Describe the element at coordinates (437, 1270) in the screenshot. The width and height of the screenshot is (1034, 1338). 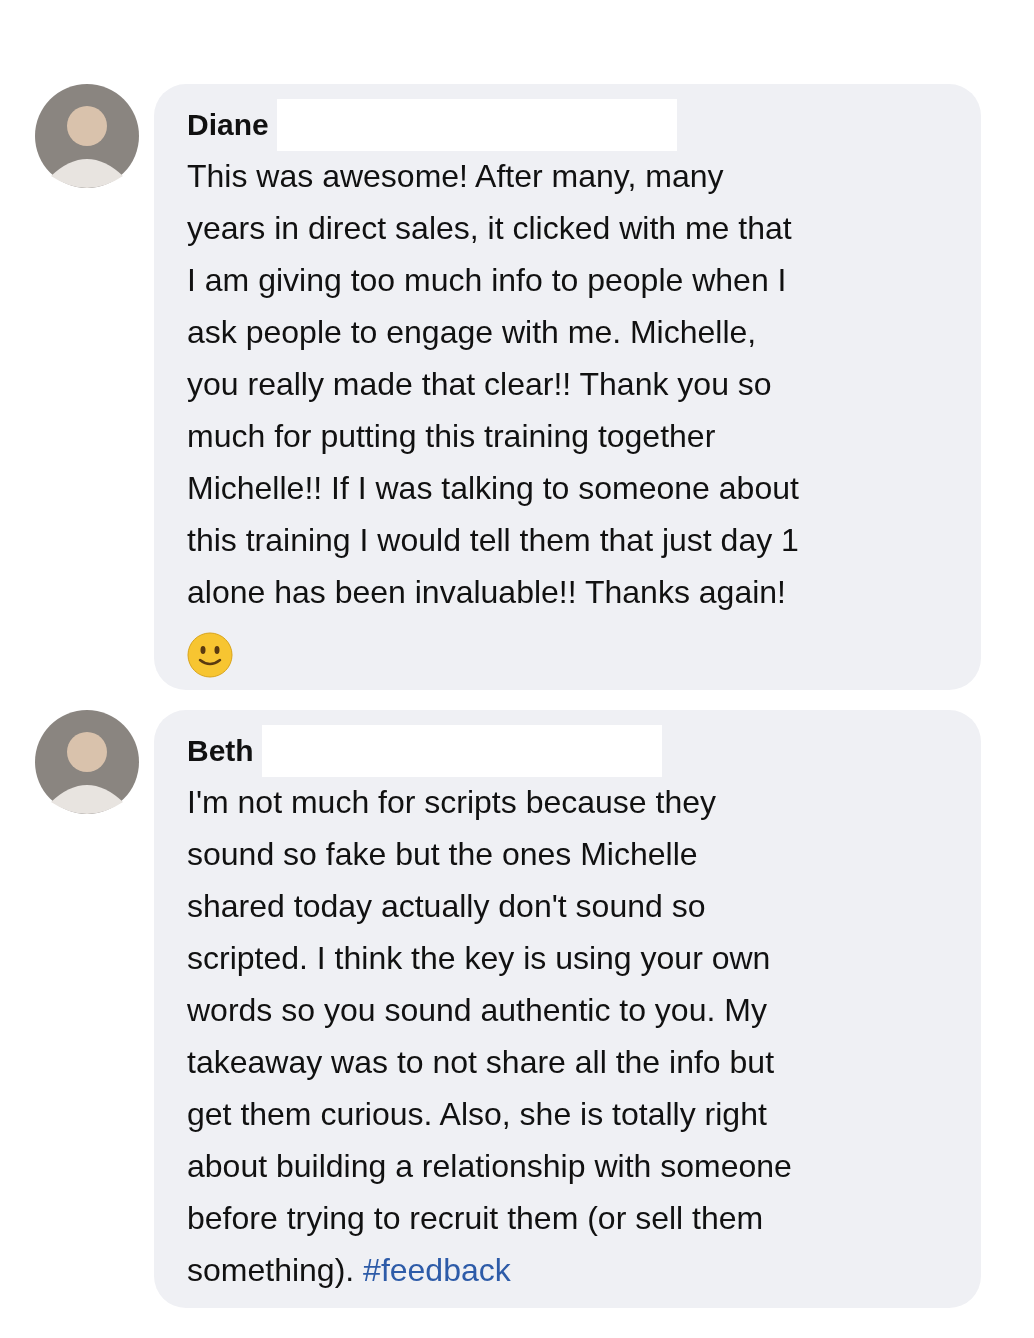
I see `hashtag-link: #feedback` at that location.